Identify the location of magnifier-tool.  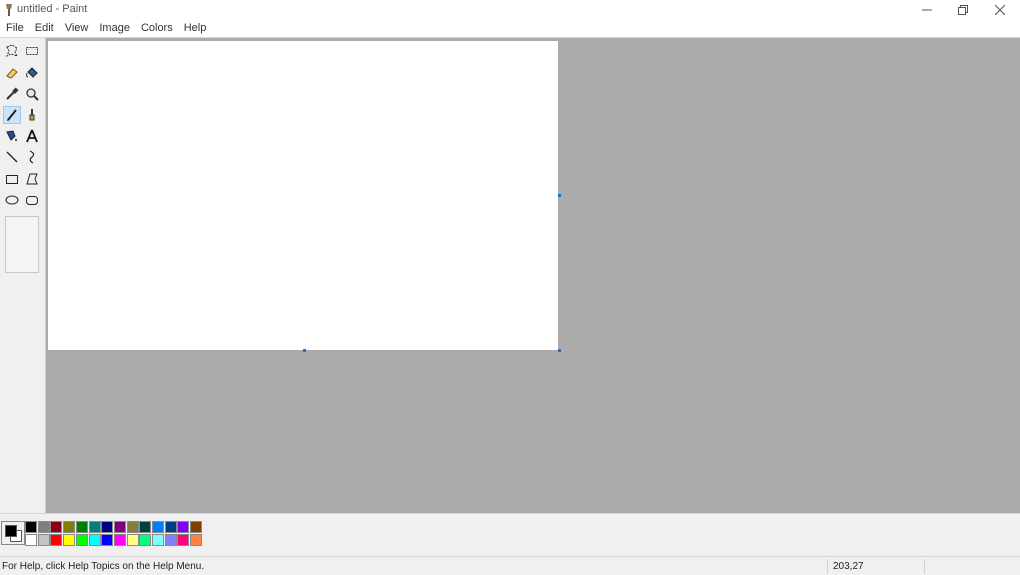
(32, 94).